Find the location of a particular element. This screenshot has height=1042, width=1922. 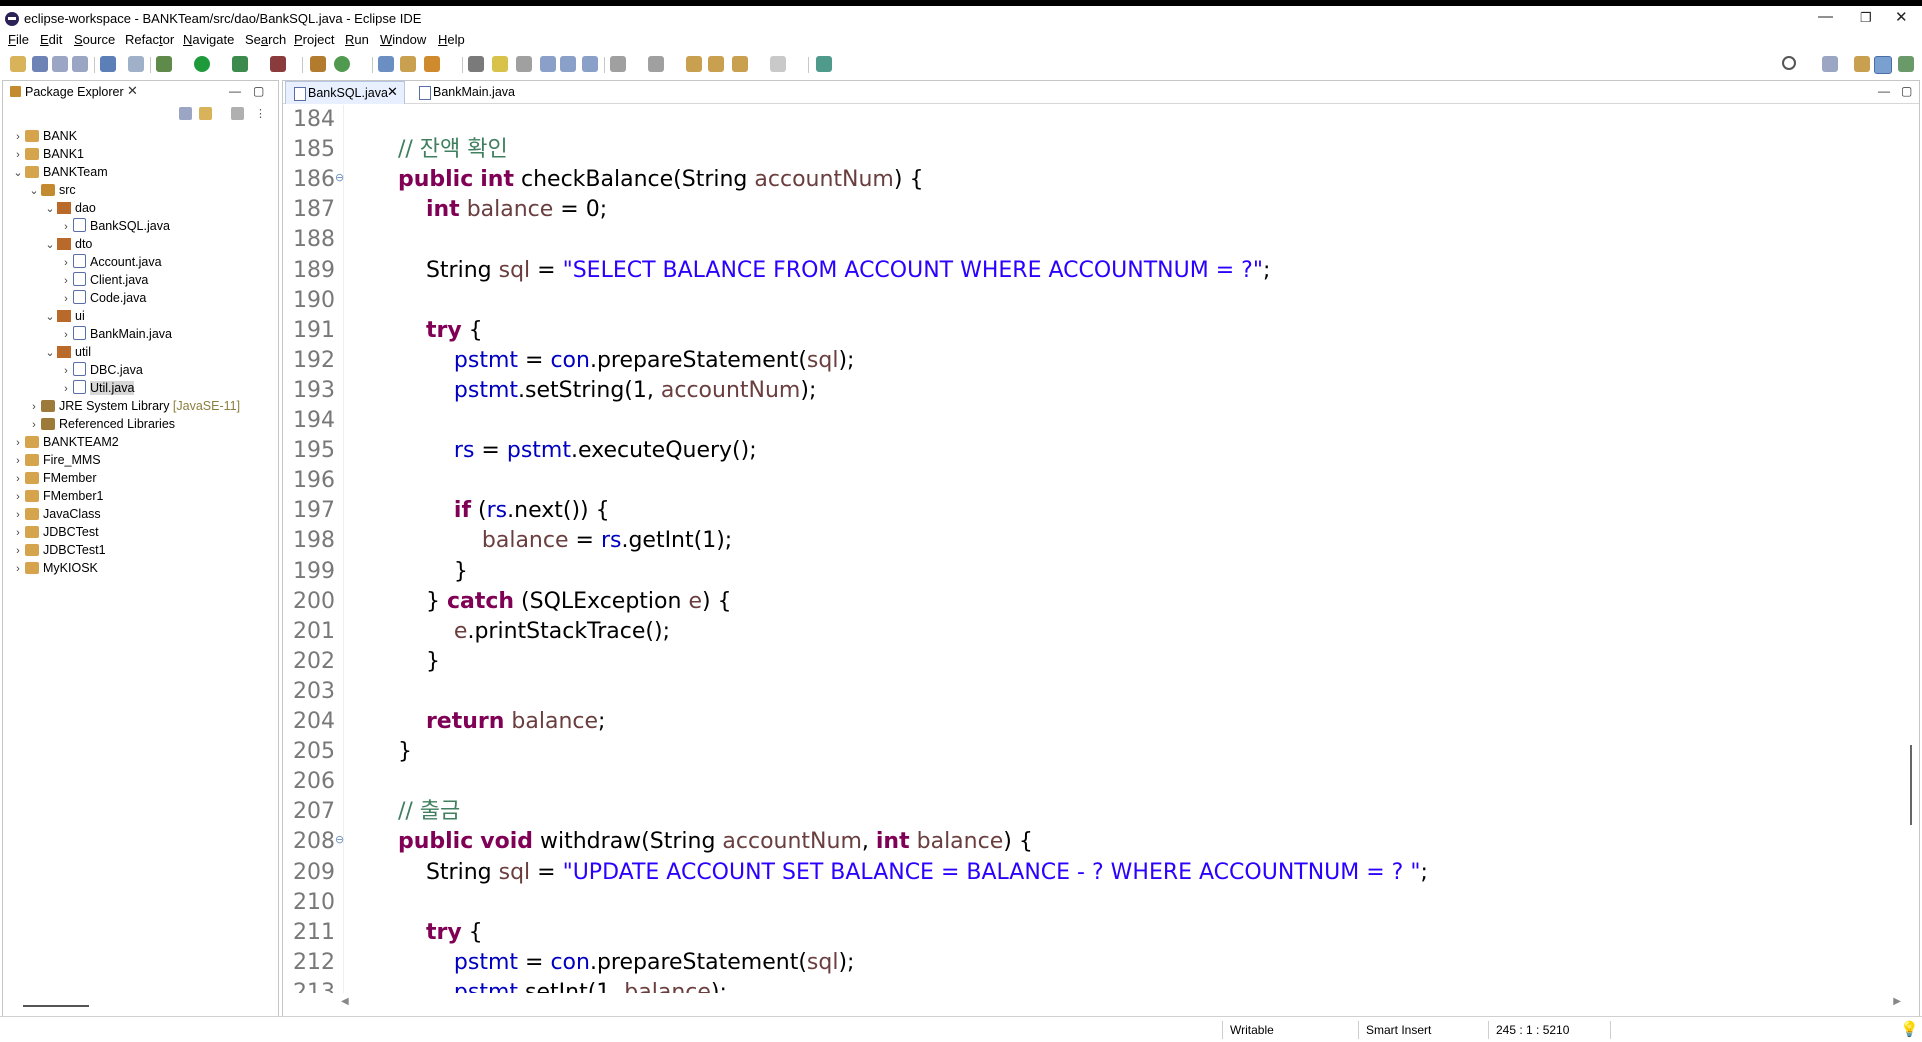

tree-item: › DBC.java is located at coordinates (101, 370).